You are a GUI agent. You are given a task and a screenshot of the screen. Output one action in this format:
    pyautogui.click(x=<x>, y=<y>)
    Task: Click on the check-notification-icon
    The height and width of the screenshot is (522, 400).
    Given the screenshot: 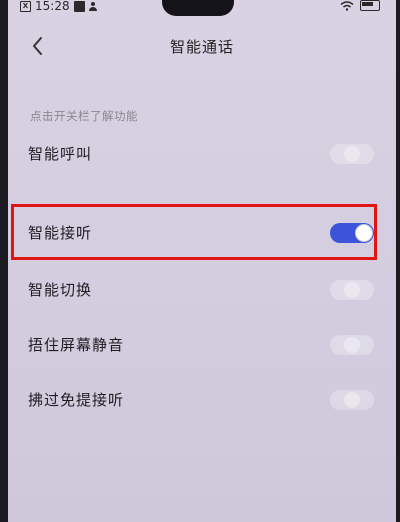 What is the action you would take?
    pyautogui.click(x=79, y=6)
    